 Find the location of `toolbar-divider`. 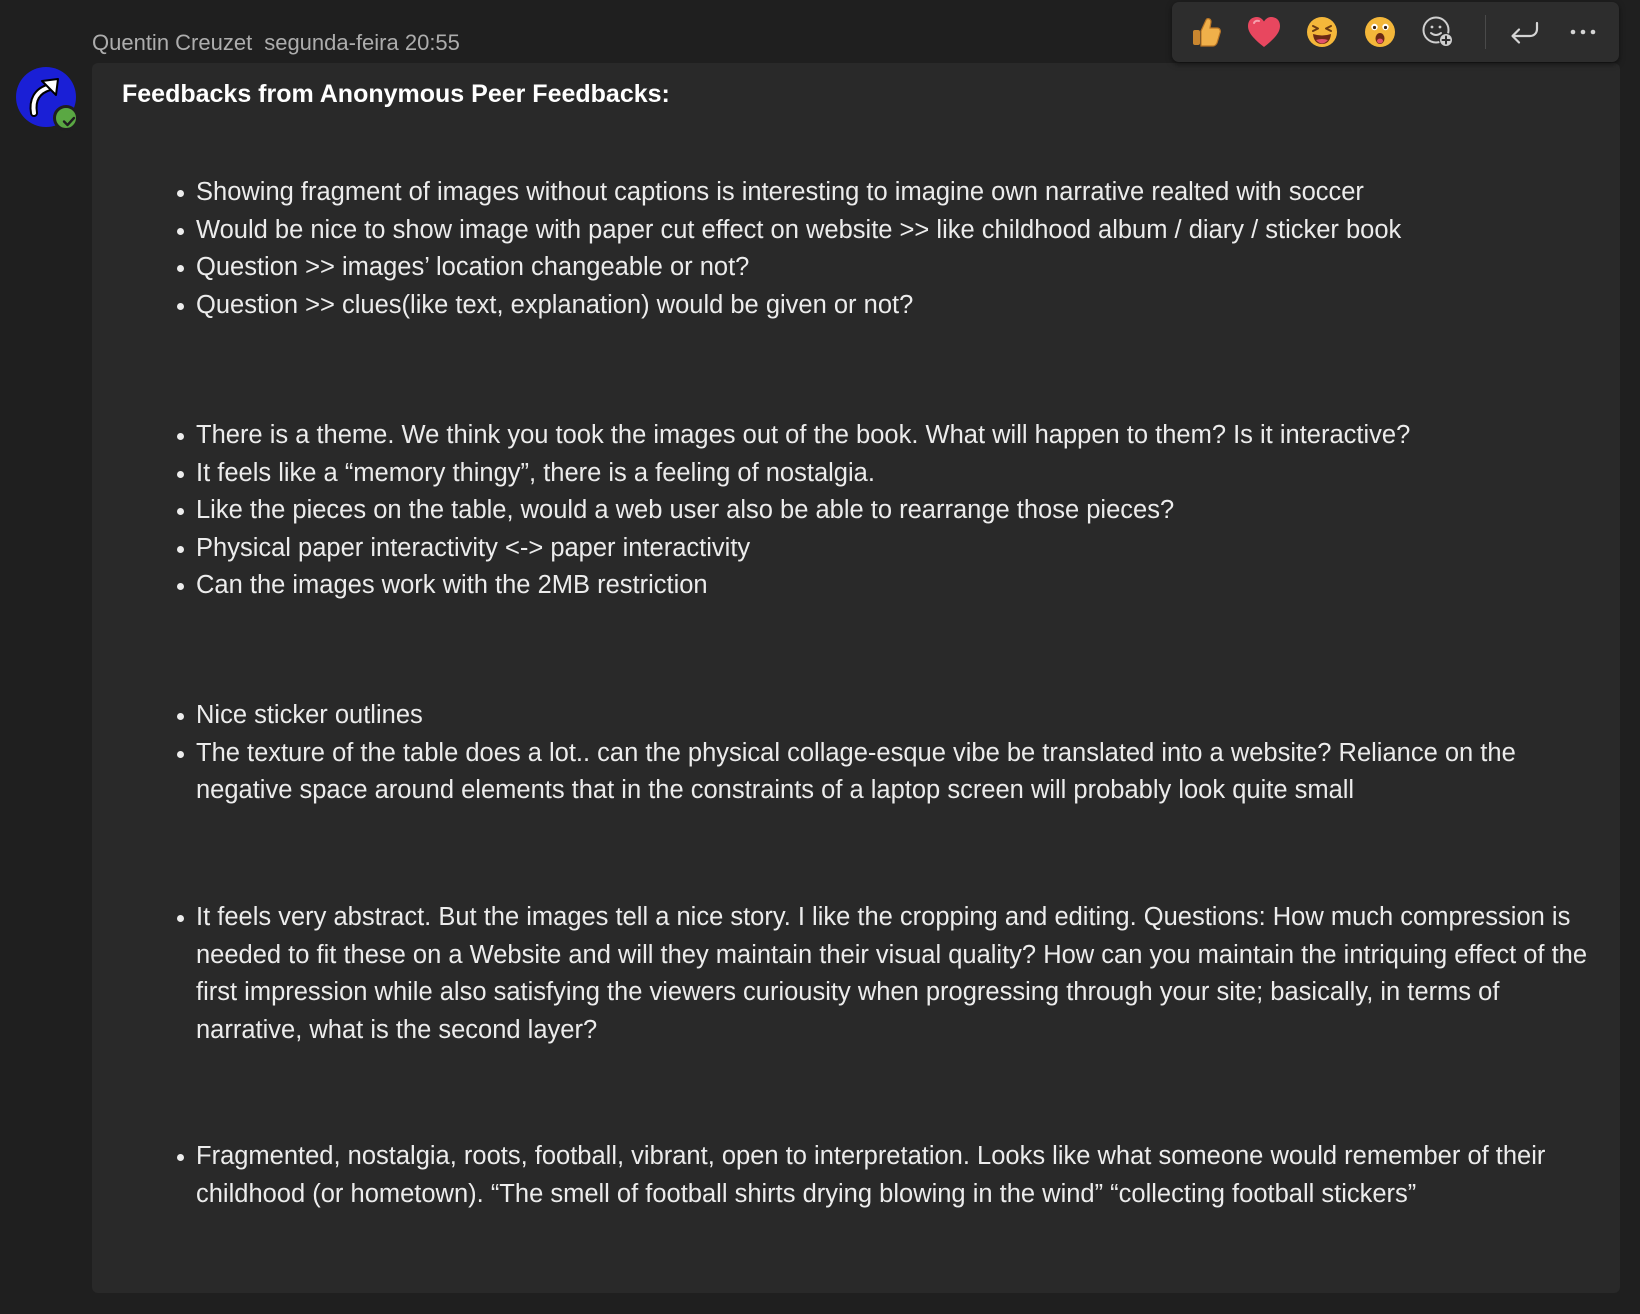

toolbar-divider is located at coordinates (1485, 32).